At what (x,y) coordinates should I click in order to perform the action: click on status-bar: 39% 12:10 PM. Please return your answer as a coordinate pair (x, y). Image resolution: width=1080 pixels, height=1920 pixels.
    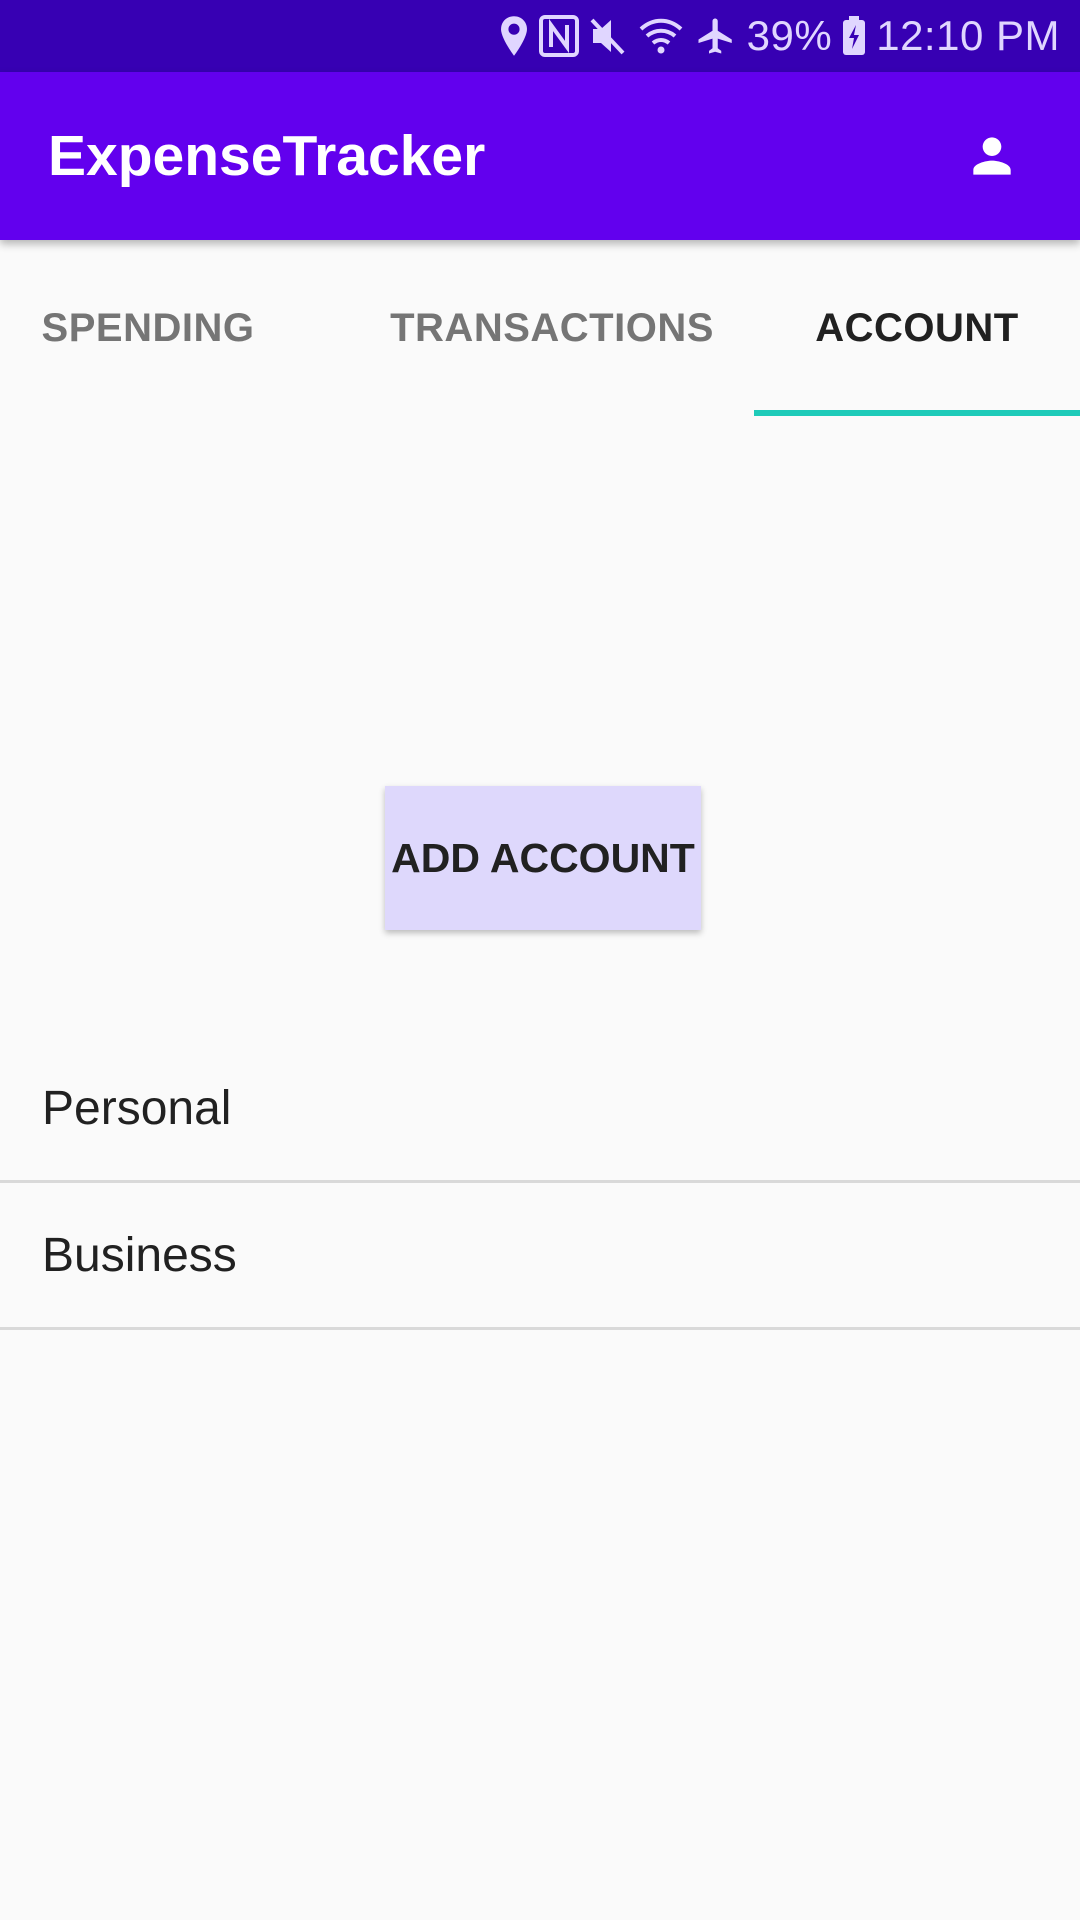
    Looking at the image, I should click on (540, 36).